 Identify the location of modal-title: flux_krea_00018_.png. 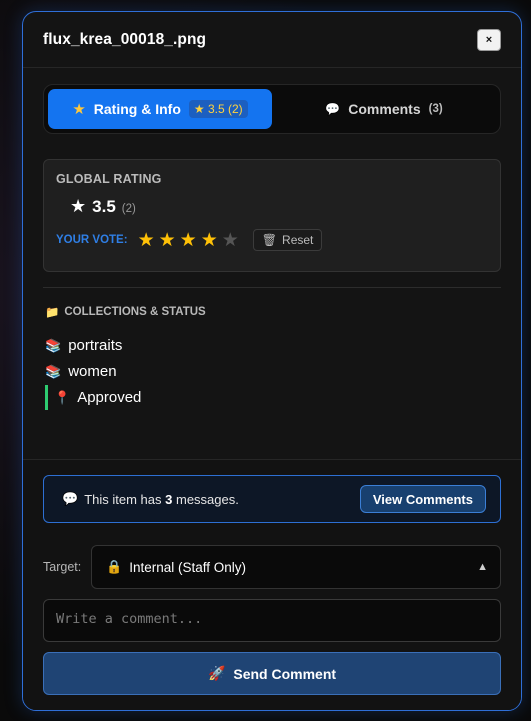
(125, 39).